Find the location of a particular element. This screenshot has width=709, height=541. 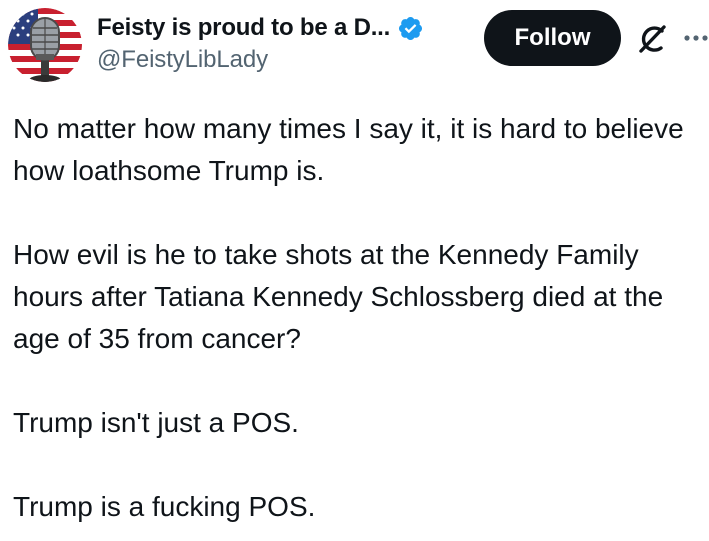

verified-badge-icon is located at coordinates (410, 28).